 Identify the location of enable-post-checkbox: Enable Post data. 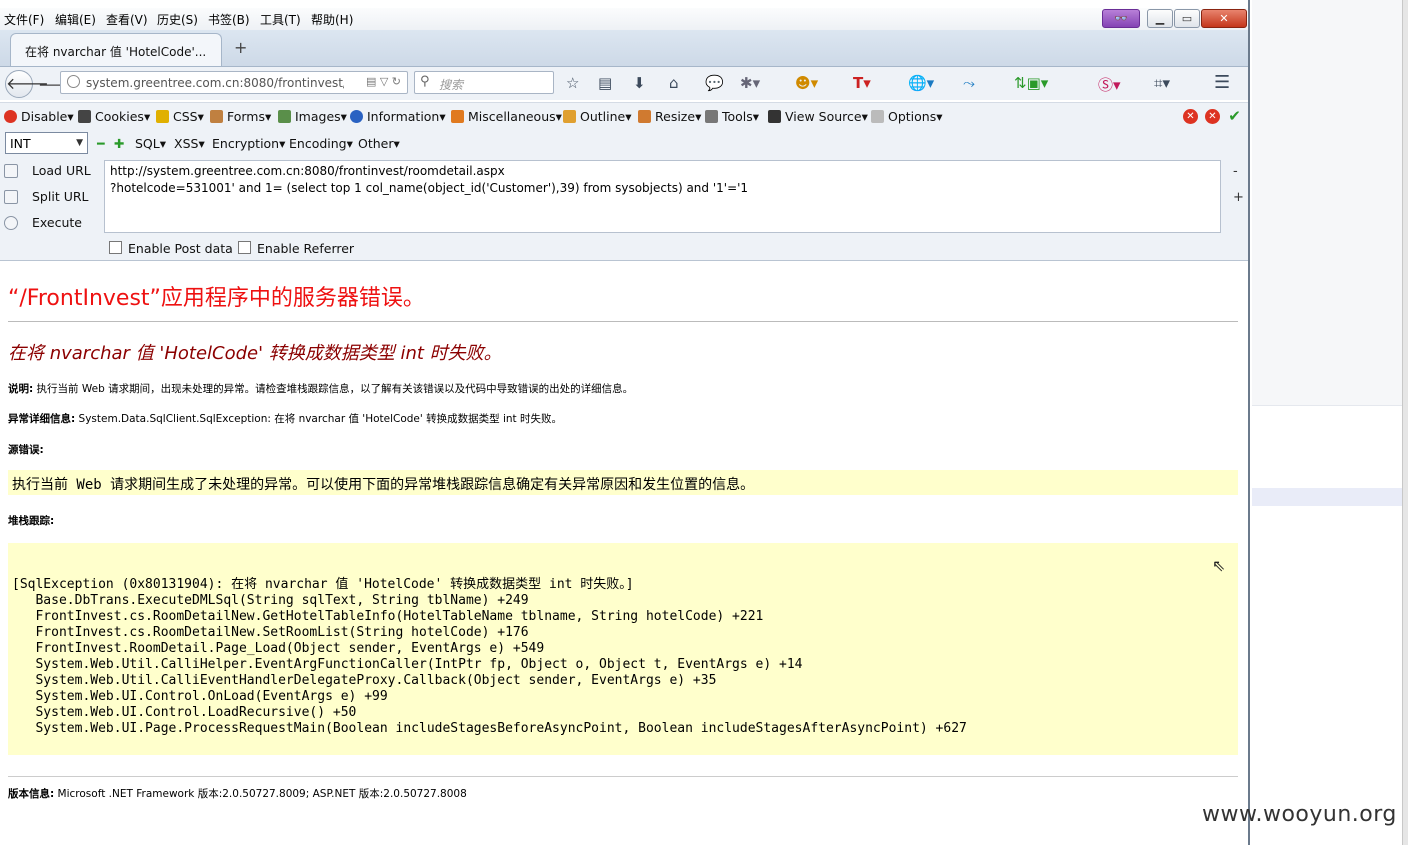
(171, 248).